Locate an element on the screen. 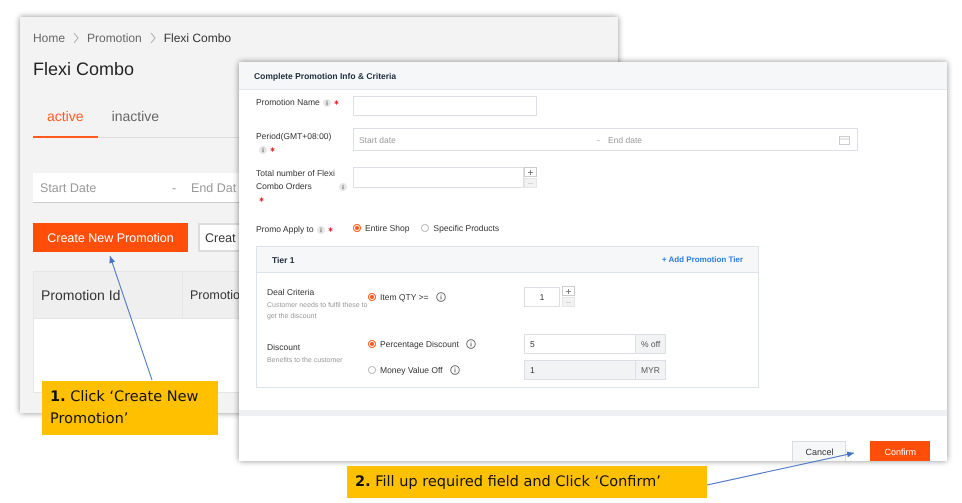  field-label: Period(GMT+08:00) is located at coordinates (294, 136).